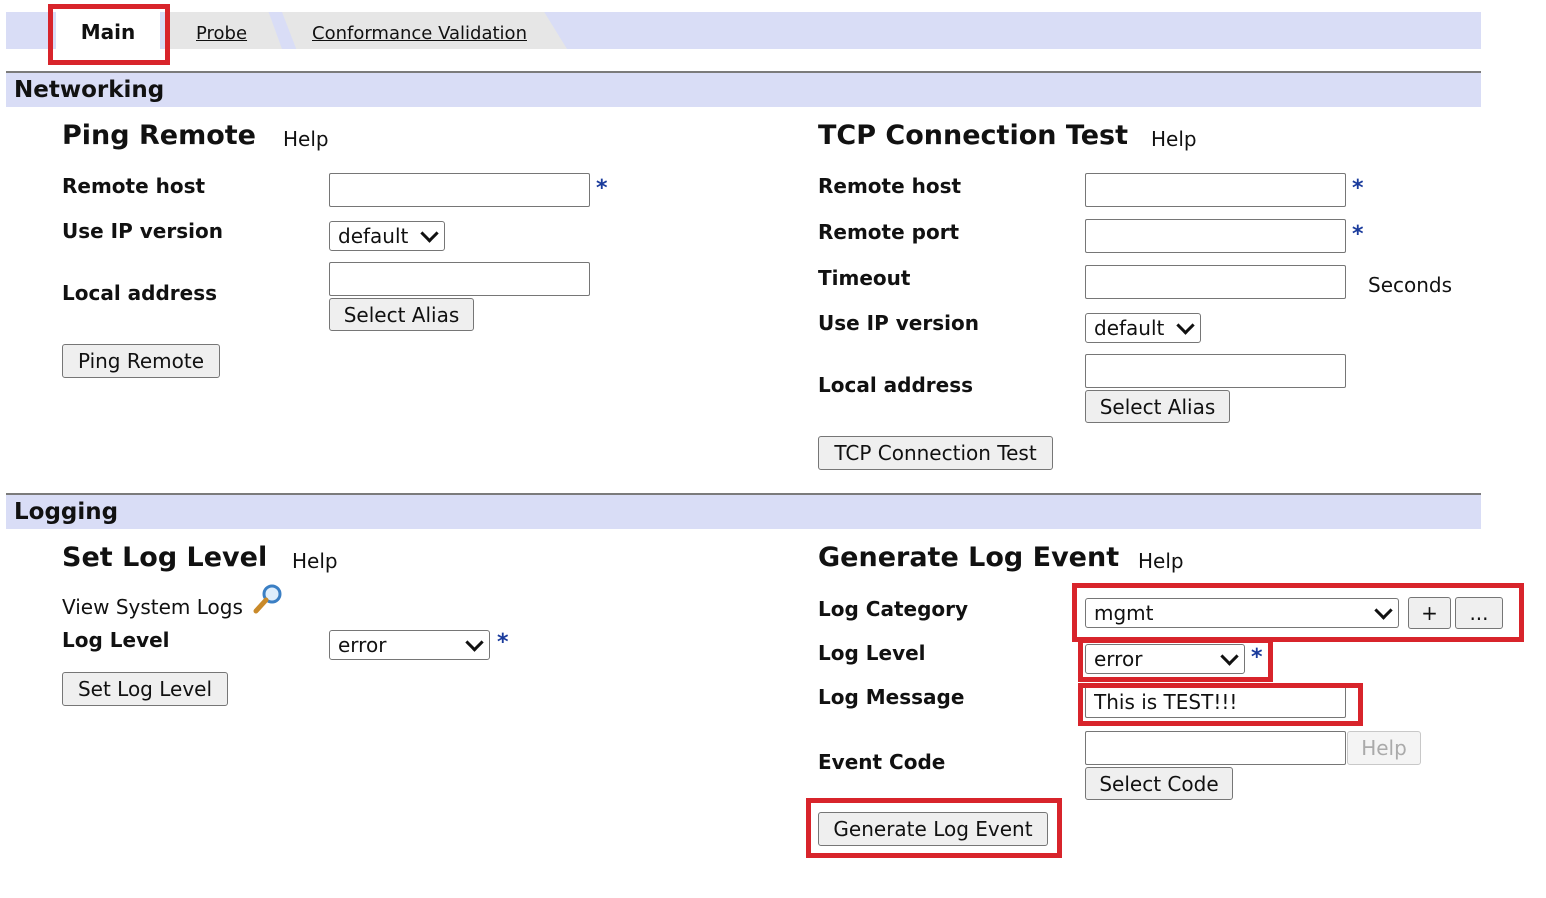 The width and height of the screenshot is (1546, 898). I want to click on ping-remote-heading: Ping Remote, so click(159, 135).